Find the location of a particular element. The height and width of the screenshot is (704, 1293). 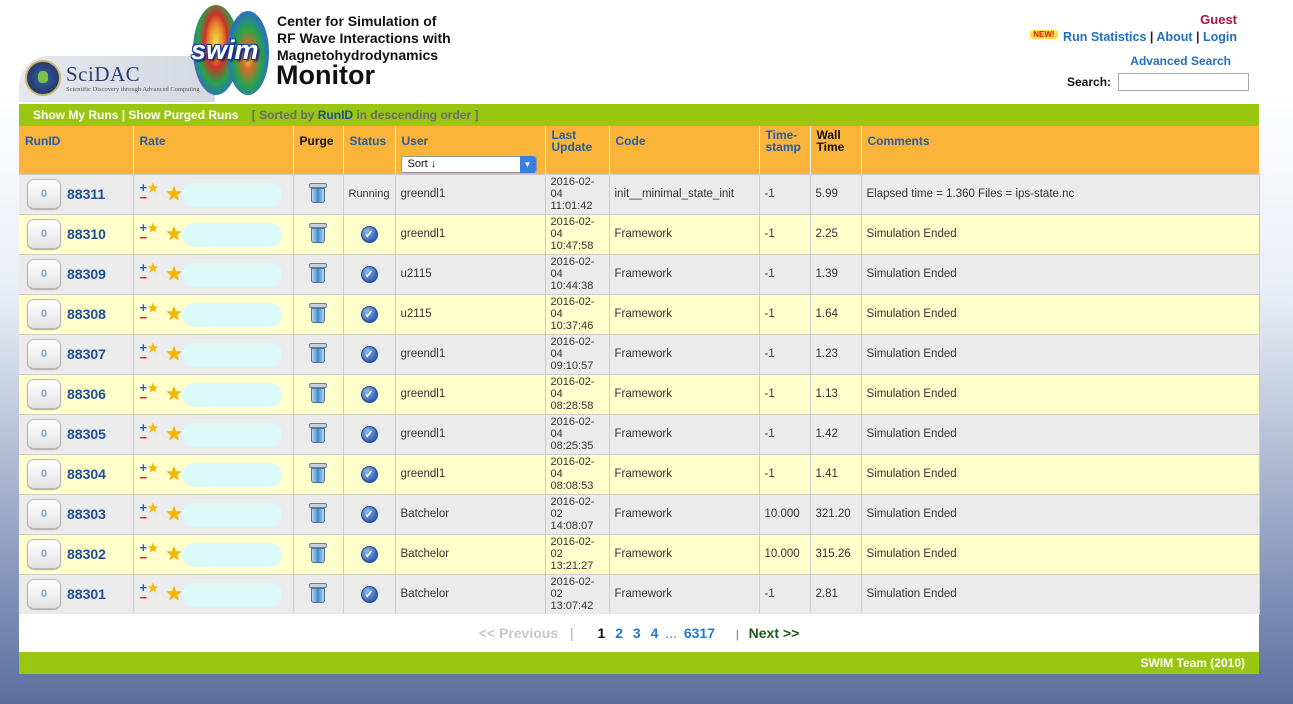

col-header-comments: Comments is located at coordinates (1060, 140).